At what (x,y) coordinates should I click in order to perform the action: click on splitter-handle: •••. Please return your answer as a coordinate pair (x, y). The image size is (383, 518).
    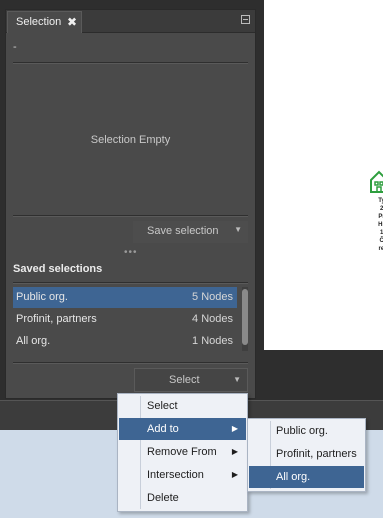
    Looking at the image, I should click on (131, 252).